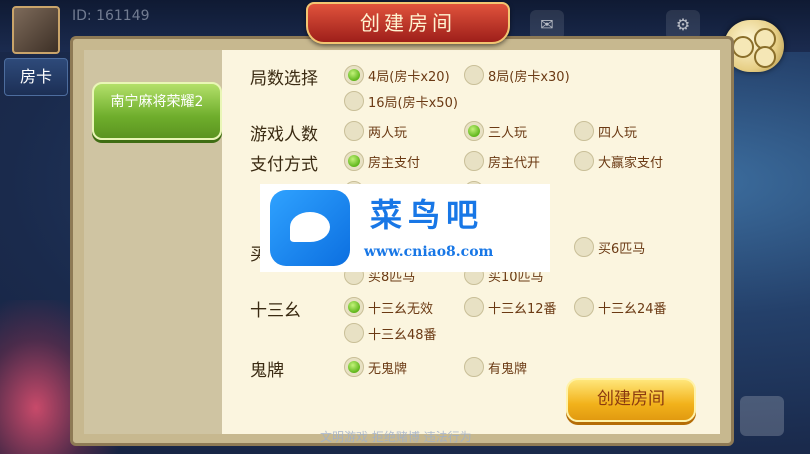  What do you see at coordinates (529, 77) in the screenshot?
I see `option-label: 8局(房卡x30)` at bounding box center [529, 77].